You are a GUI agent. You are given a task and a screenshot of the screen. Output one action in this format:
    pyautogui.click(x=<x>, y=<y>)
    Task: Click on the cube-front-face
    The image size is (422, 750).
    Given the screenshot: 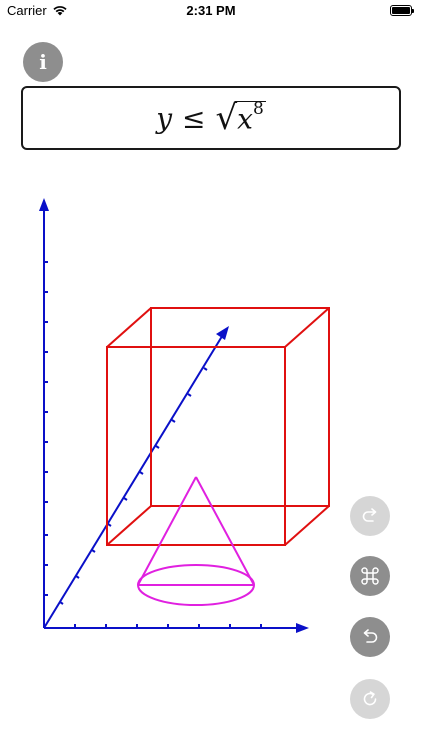 What is the action you would take?
    pyautogui.click(x=196, y=446)
    